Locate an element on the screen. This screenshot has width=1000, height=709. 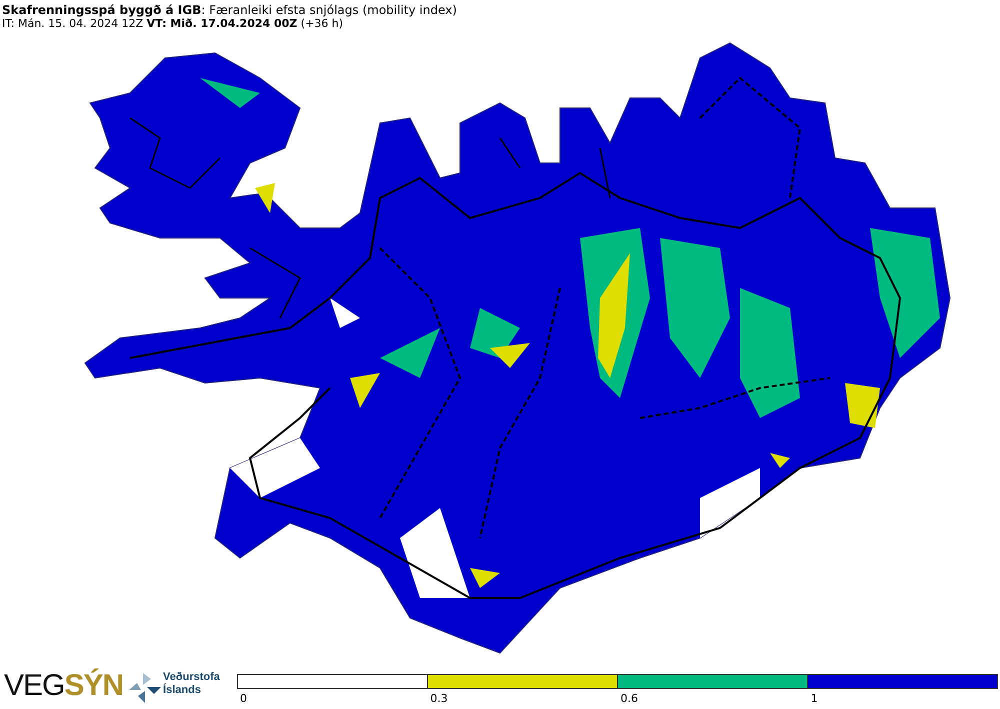
islands-text: Íslands is located at coordinates (182, 690).